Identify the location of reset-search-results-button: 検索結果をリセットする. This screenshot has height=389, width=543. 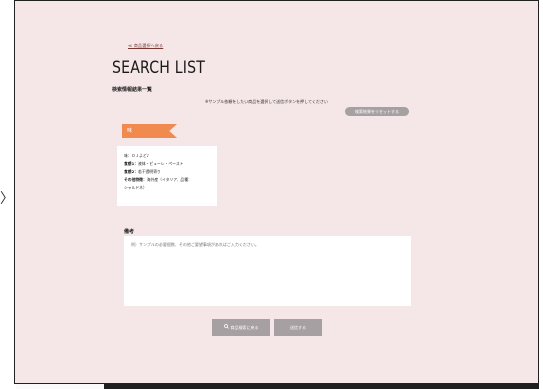
(377, 111).